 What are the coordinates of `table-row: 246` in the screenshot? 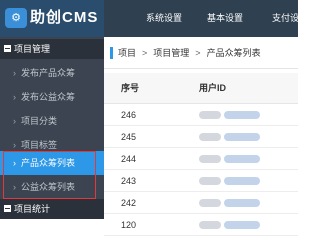 It's located at (201, 115).